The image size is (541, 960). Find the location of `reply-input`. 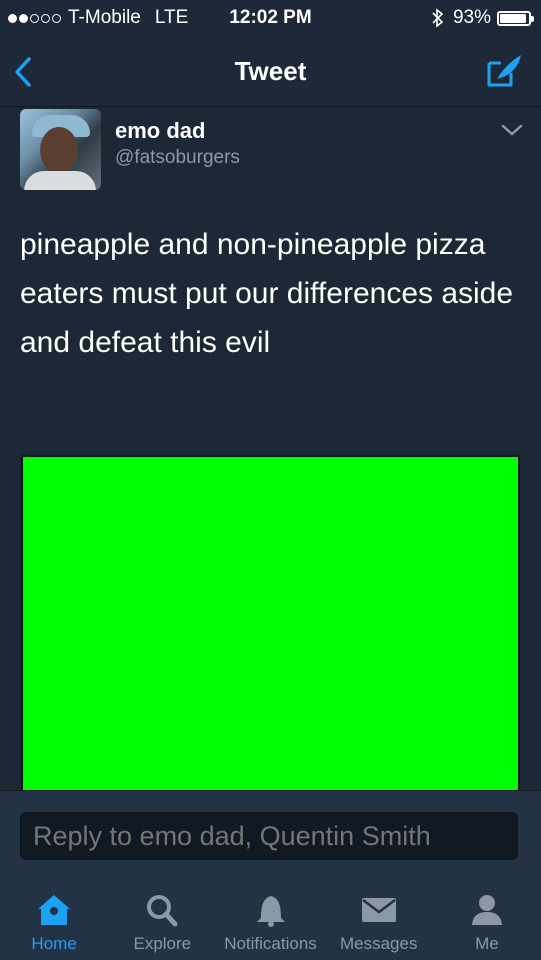

reply-input is located at coordinates (269, 836).